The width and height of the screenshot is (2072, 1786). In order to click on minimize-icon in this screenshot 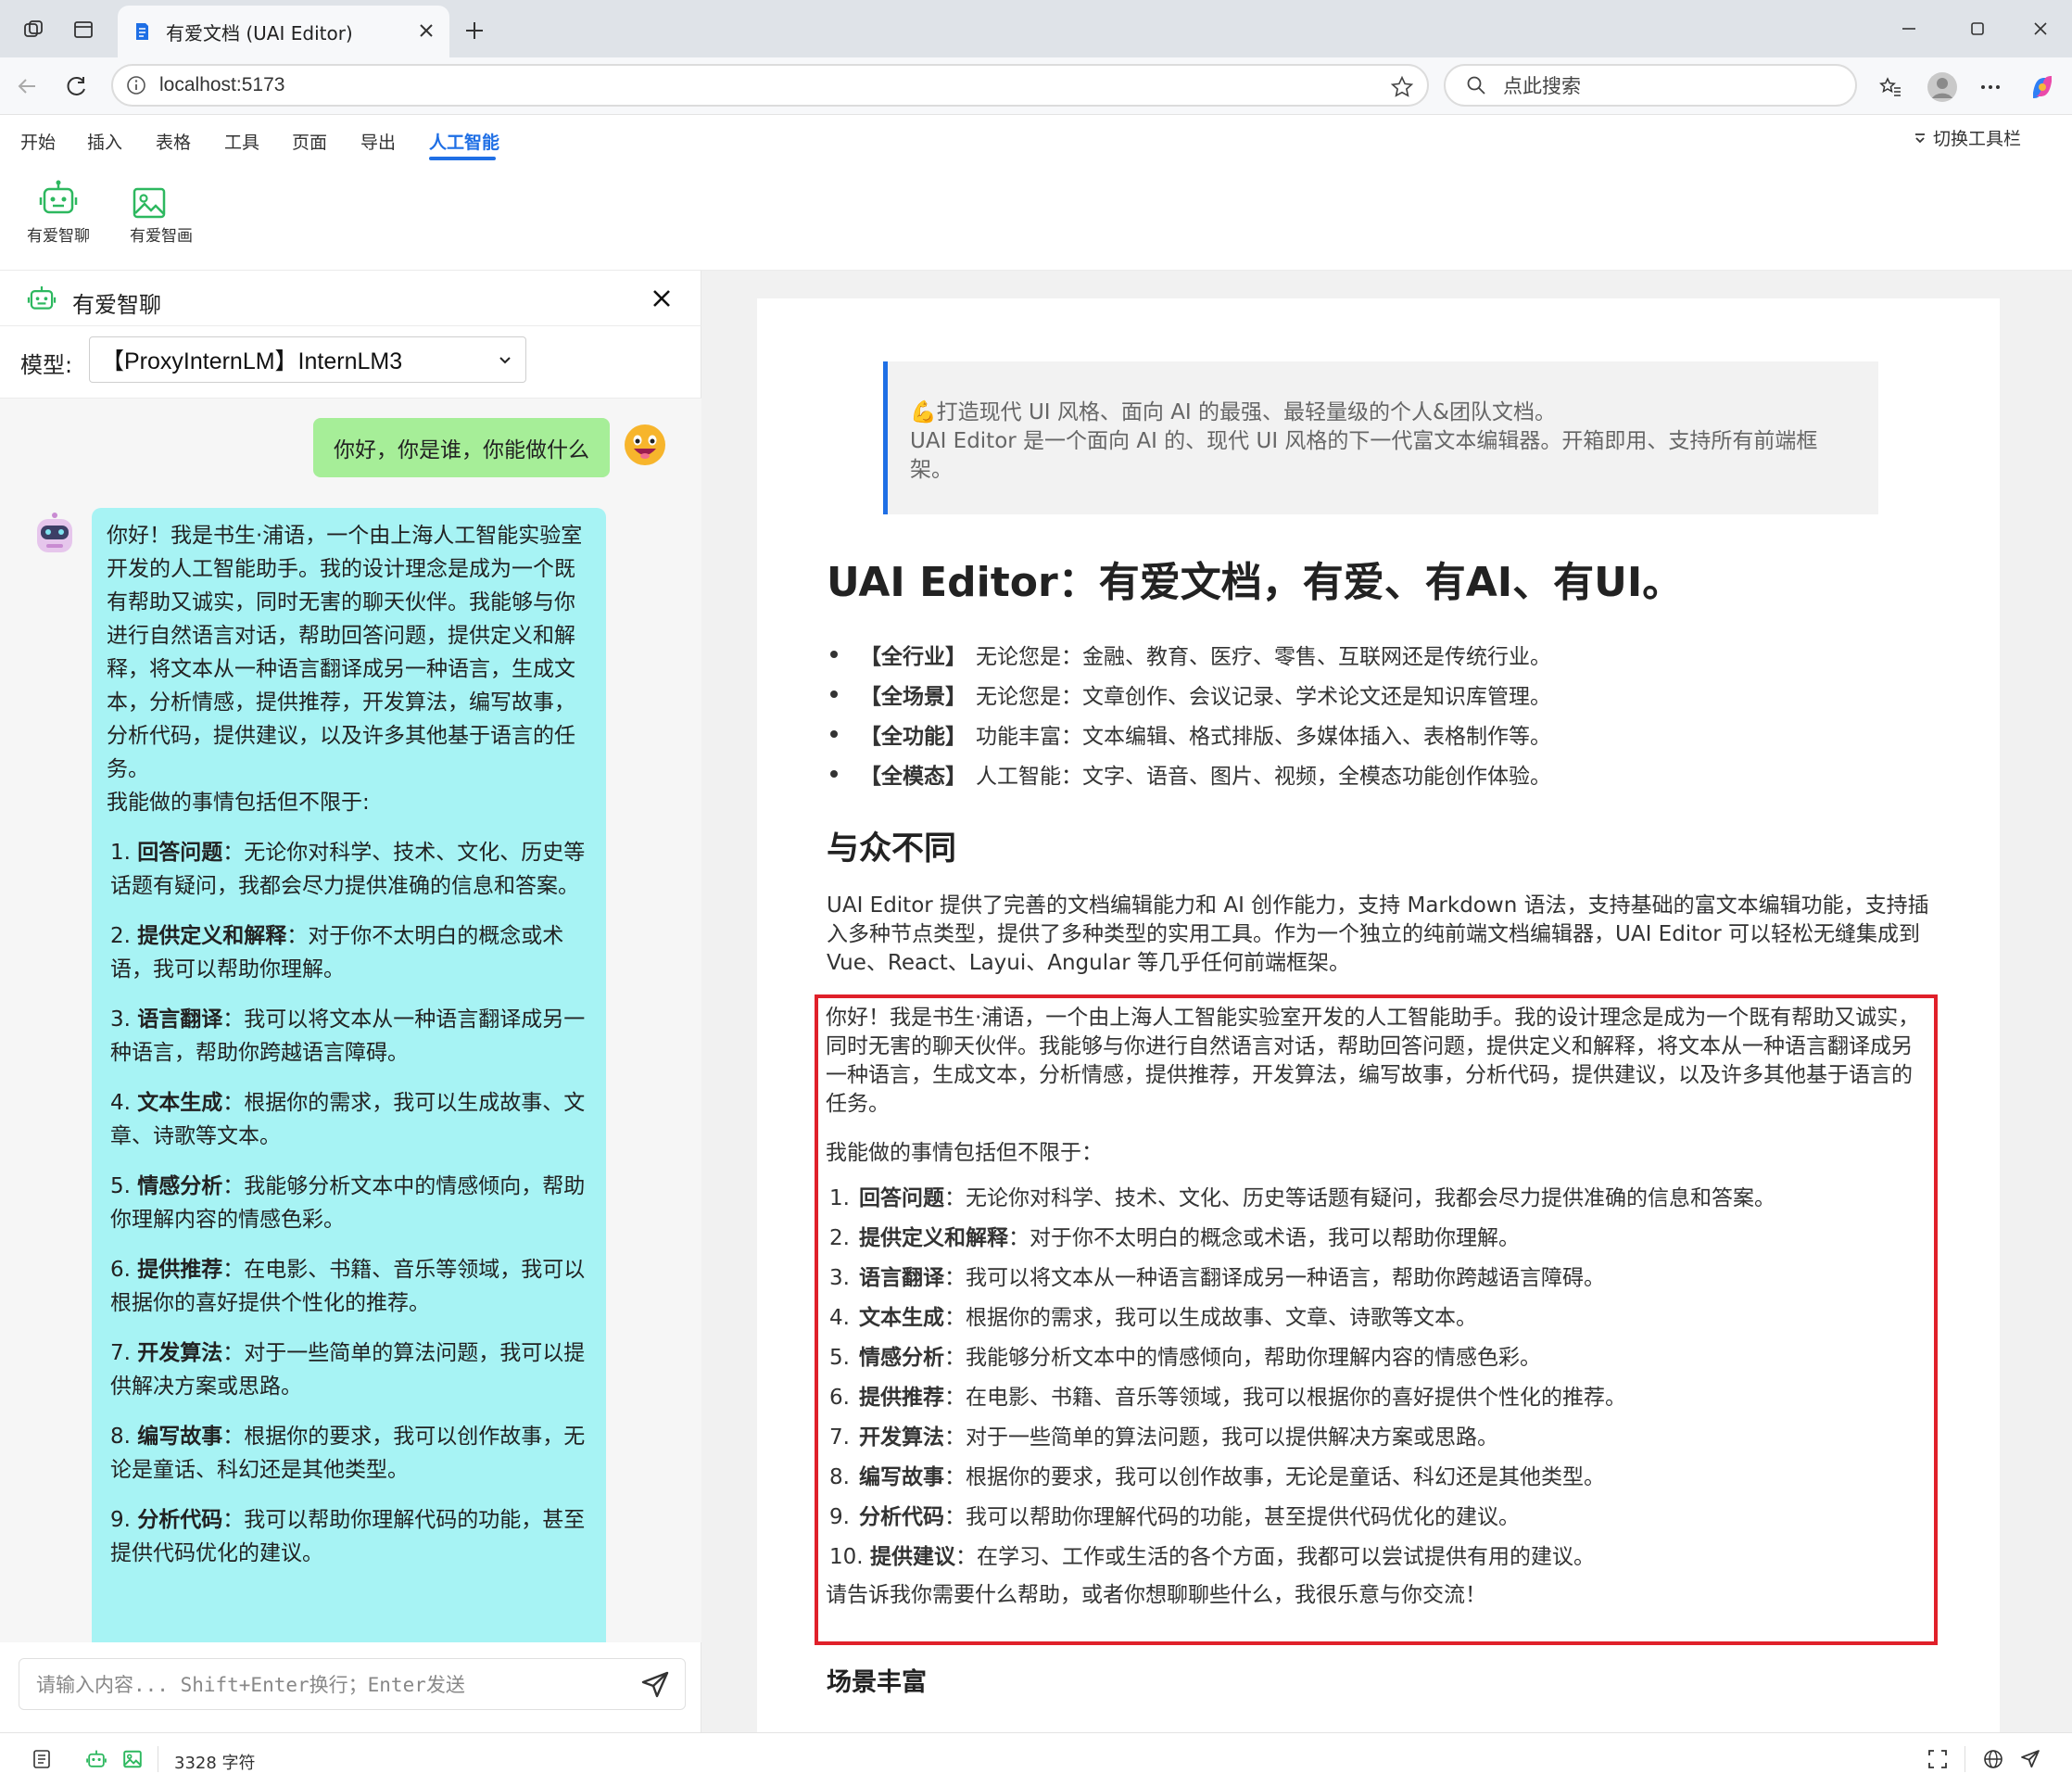, I will do `click(1908, 28)`.